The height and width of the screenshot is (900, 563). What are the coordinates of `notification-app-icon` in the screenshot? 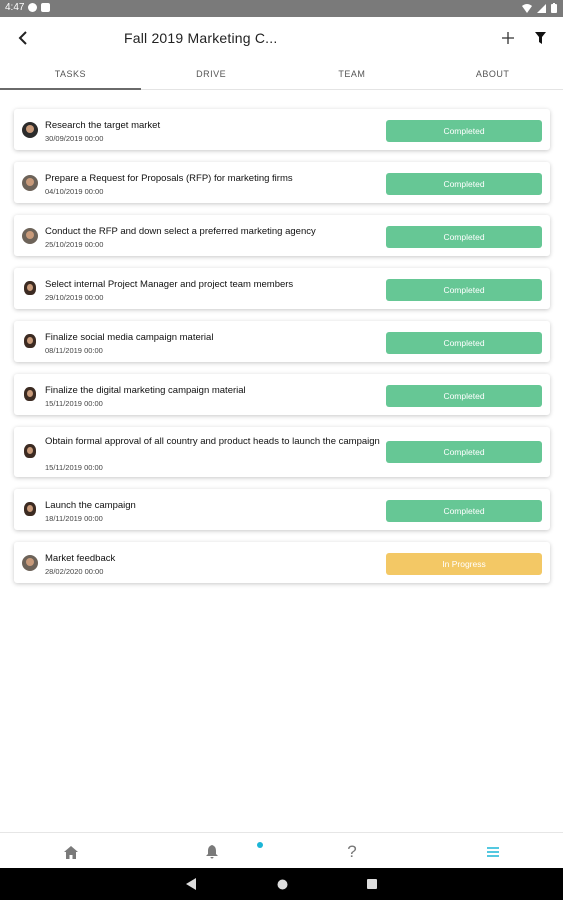 It's located at (33, 7).